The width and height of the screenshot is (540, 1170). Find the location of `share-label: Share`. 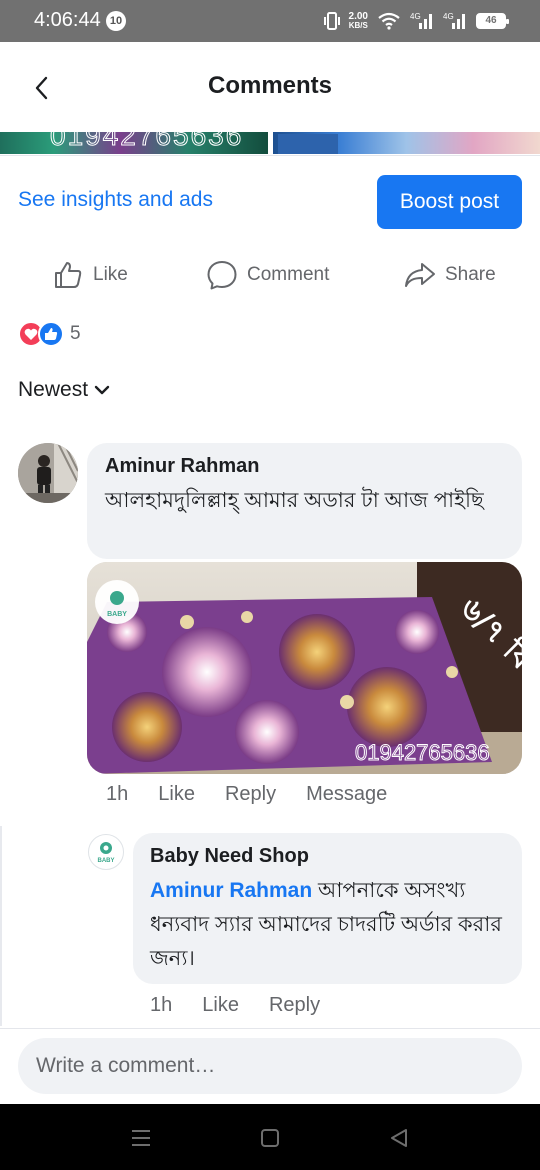

share-label: Share is located at coordinates (470, 274).